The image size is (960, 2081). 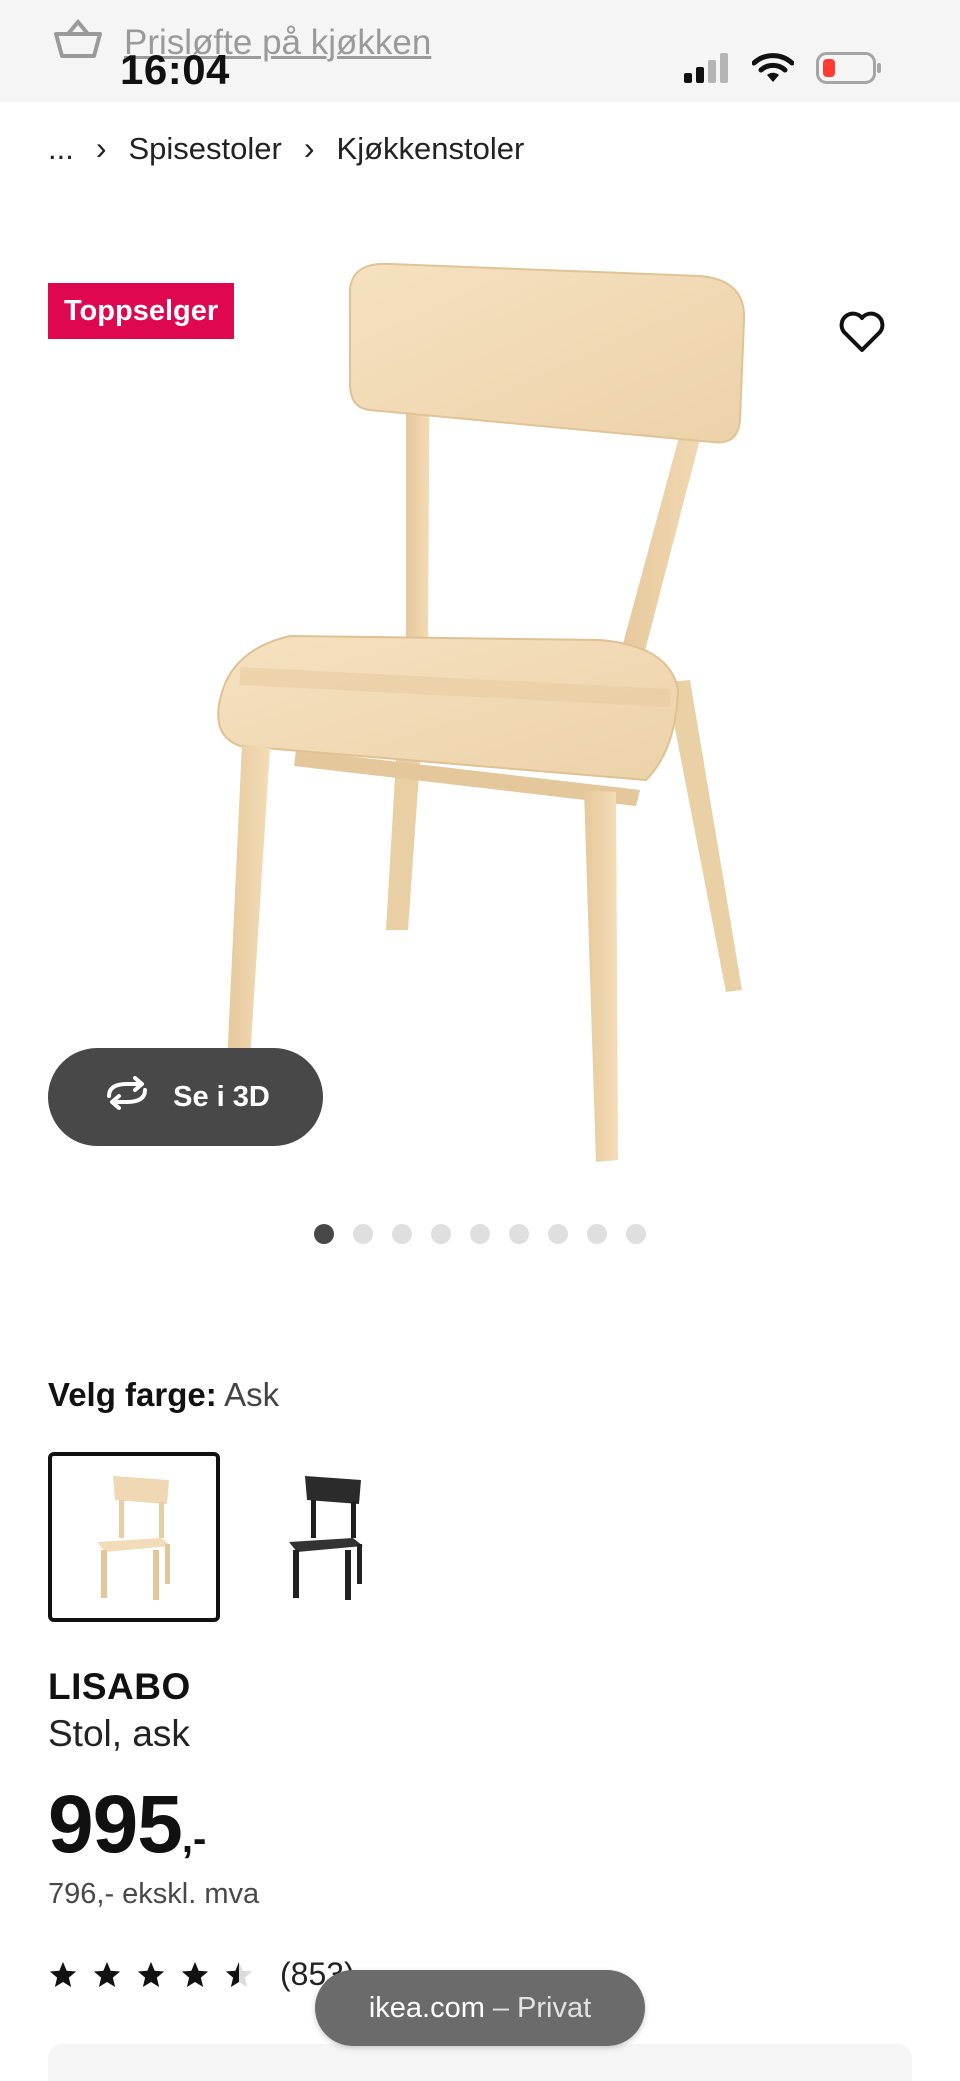 What do you see at coordinates (78, 42) in the screenshot?
I see `basket-icon` at bounding box center [78, 42].